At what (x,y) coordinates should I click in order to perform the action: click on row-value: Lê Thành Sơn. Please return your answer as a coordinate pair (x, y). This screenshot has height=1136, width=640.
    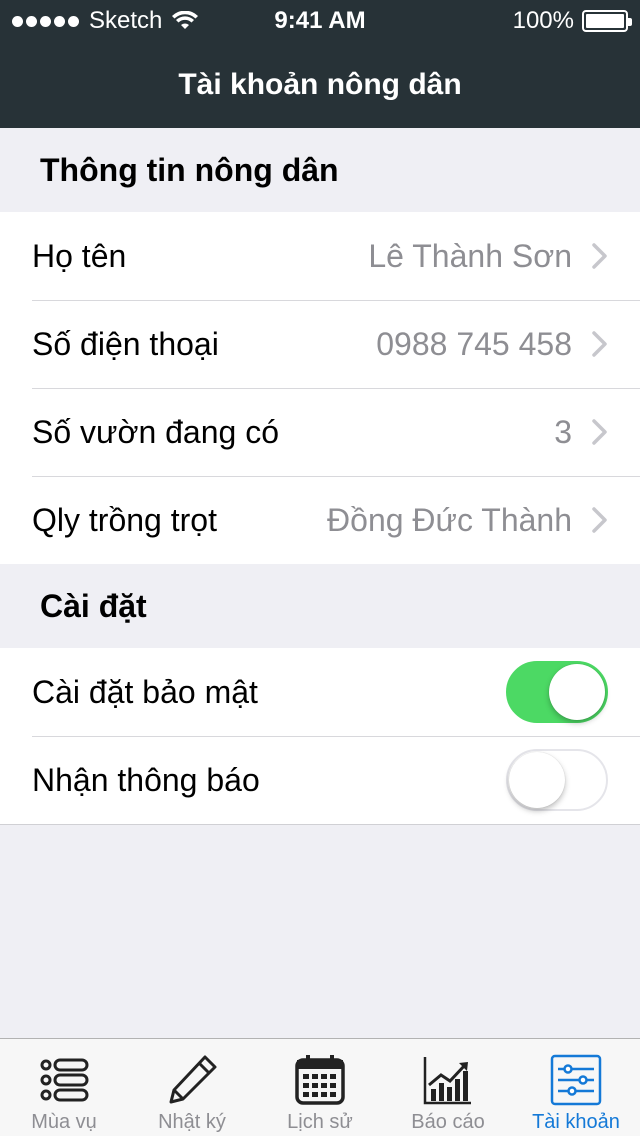
    Looking at the image, I should click on (470, 255).